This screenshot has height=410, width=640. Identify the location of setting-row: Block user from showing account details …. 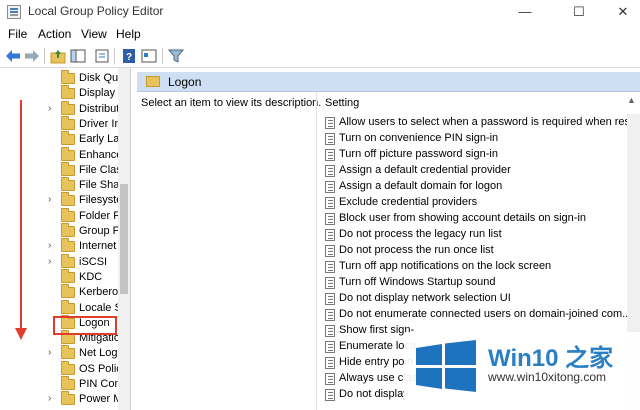
(476, 219).